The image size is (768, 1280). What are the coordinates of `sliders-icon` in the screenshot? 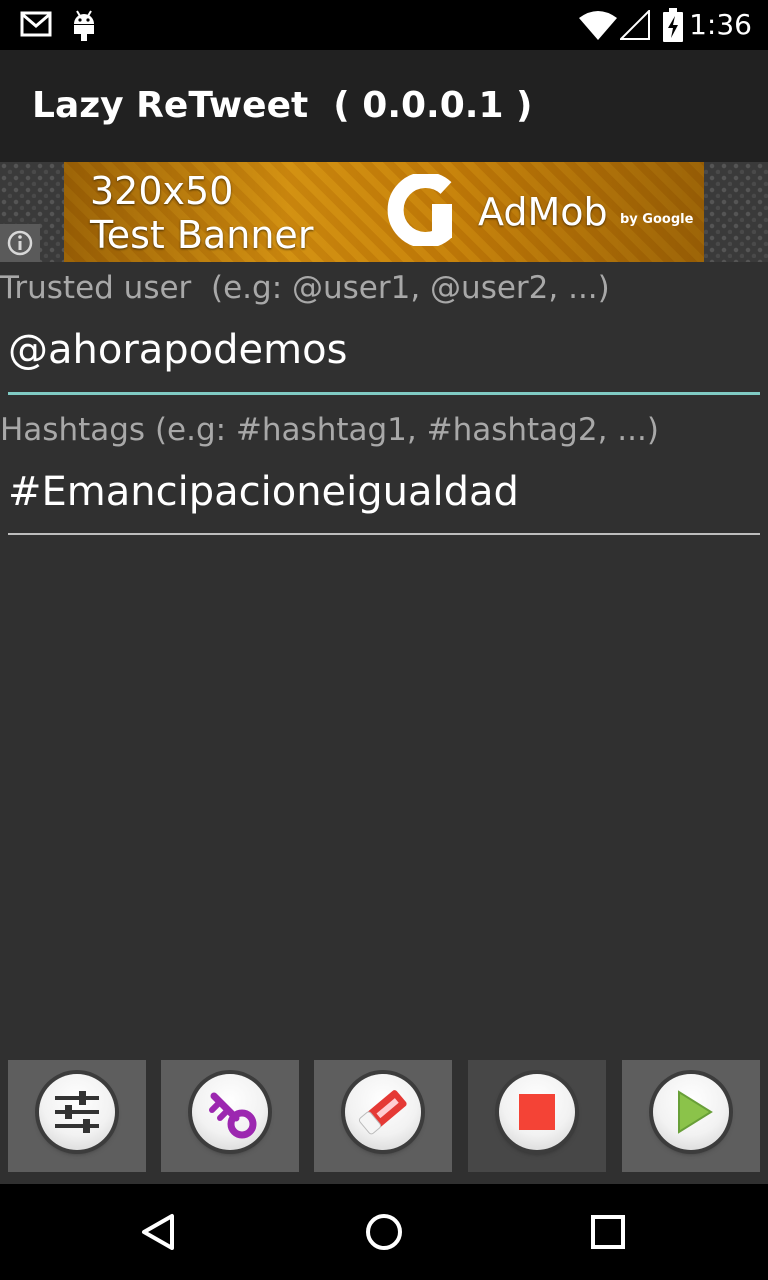 It's located at (77, 1112).